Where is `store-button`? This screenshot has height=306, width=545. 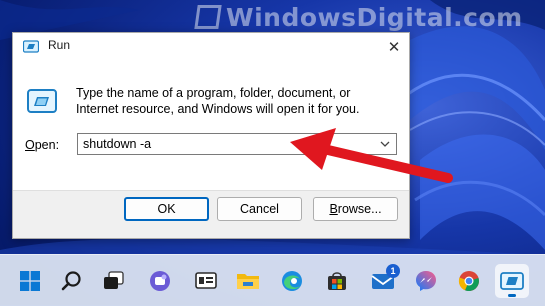
store-button is located at coordinates (337, 281).